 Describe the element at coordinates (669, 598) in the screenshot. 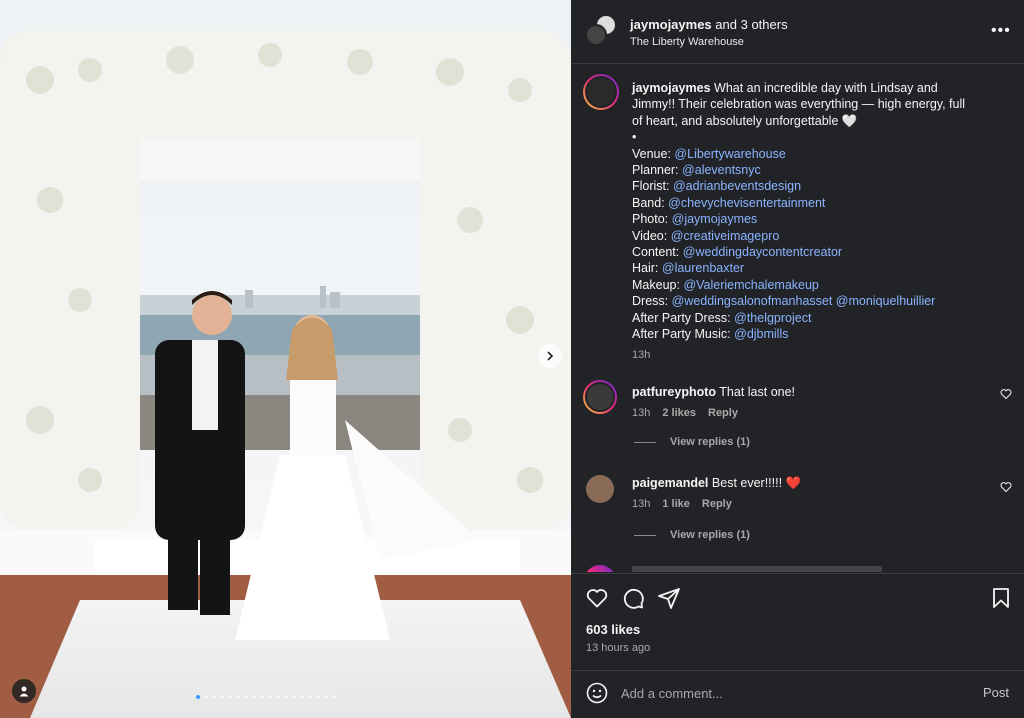

I see `share-icon` at that location.